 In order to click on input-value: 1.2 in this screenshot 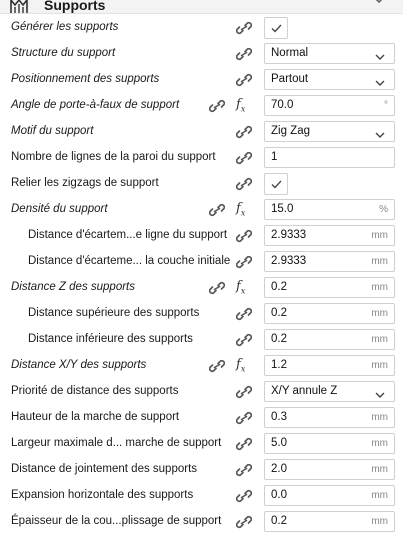, I will do `click(279, 365)`.